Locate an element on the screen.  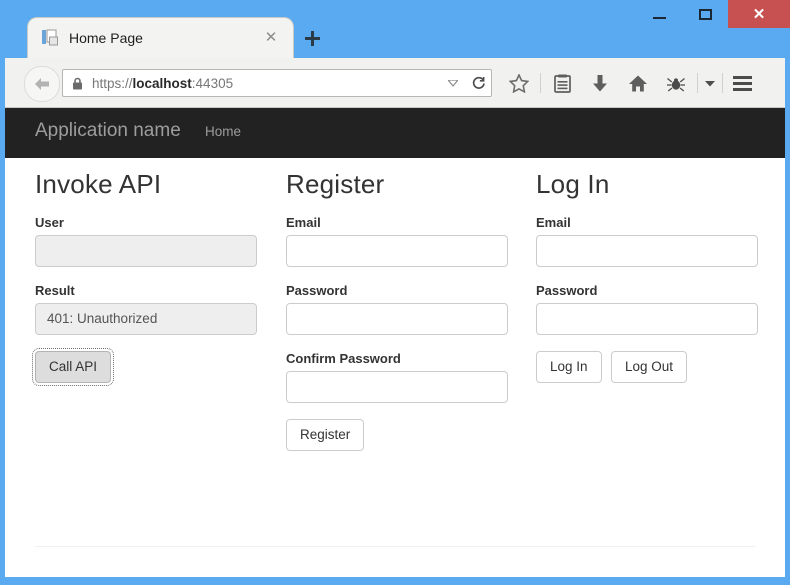
column-log-in: Log In Email Password Log In Log Out is located at coordinates (647, 276).